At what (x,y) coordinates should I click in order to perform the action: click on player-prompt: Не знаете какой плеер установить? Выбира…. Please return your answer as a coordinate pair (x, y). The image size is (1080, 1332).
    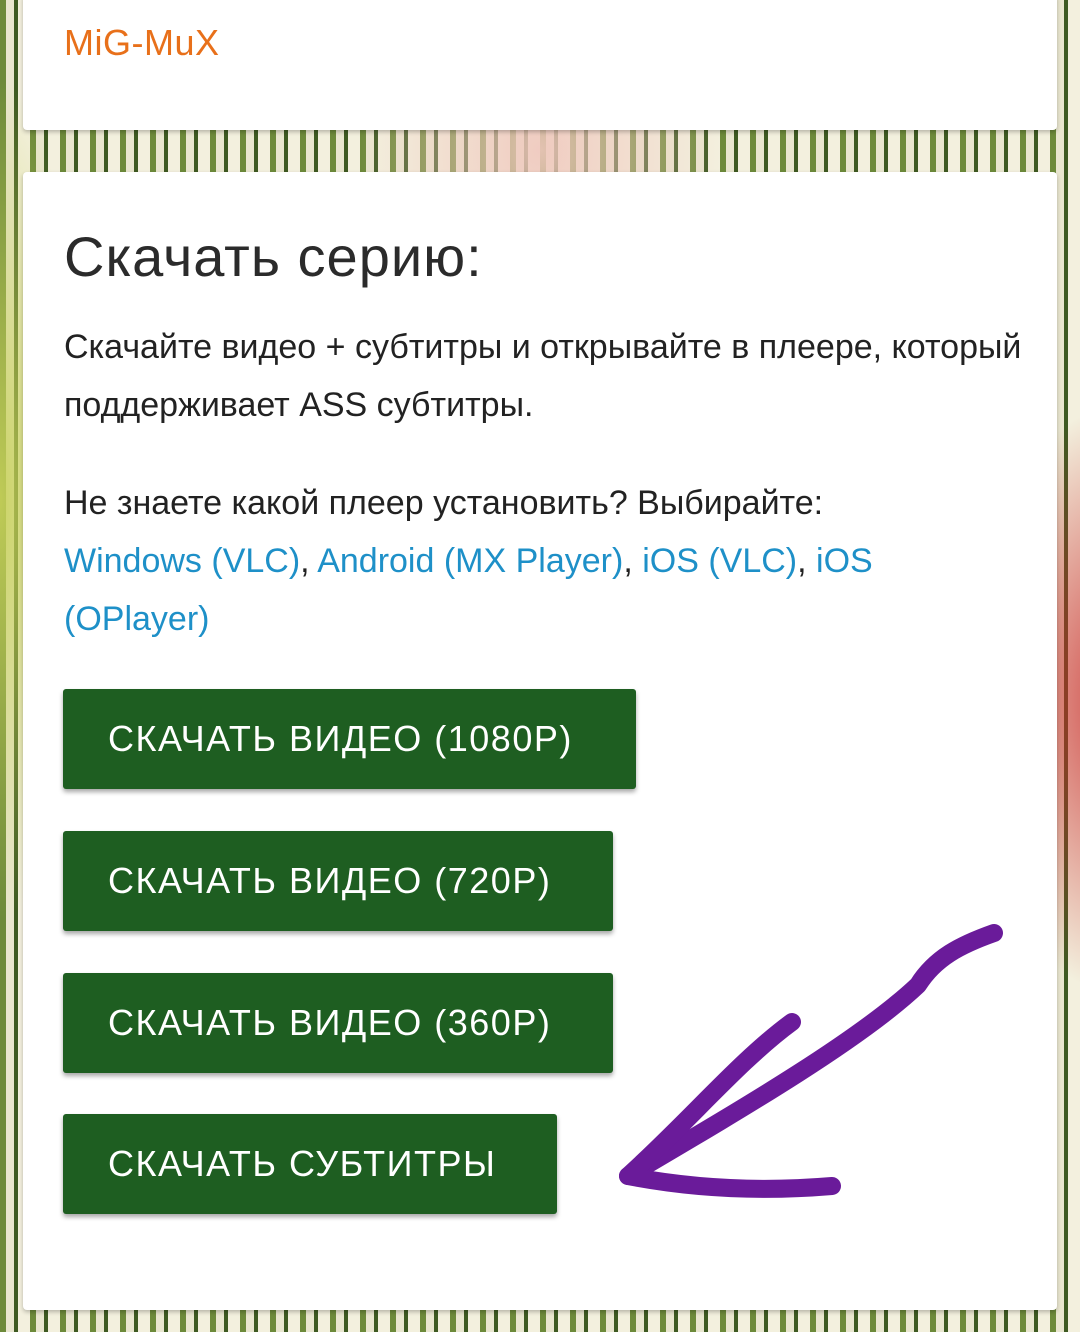
    Looking at the image, I should click on (444, 503).